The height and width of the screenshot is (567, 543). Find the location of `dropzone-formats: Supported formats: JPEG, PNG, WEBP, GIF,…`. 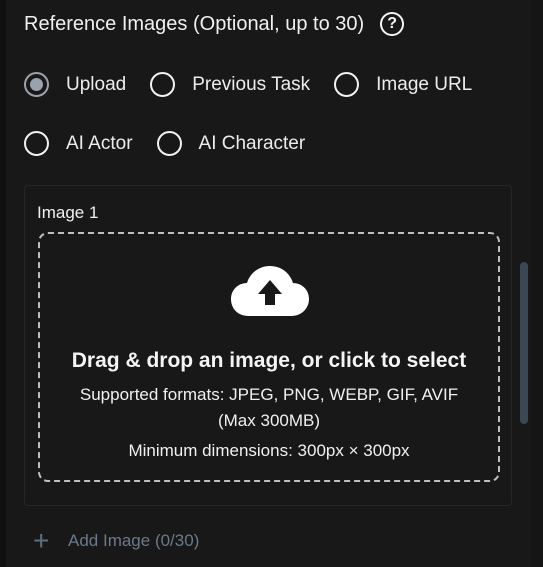

dropzone-formats: Supported formats: JPEG, PNG, WEBP, GIF,… is located at coordinates (269, 394).